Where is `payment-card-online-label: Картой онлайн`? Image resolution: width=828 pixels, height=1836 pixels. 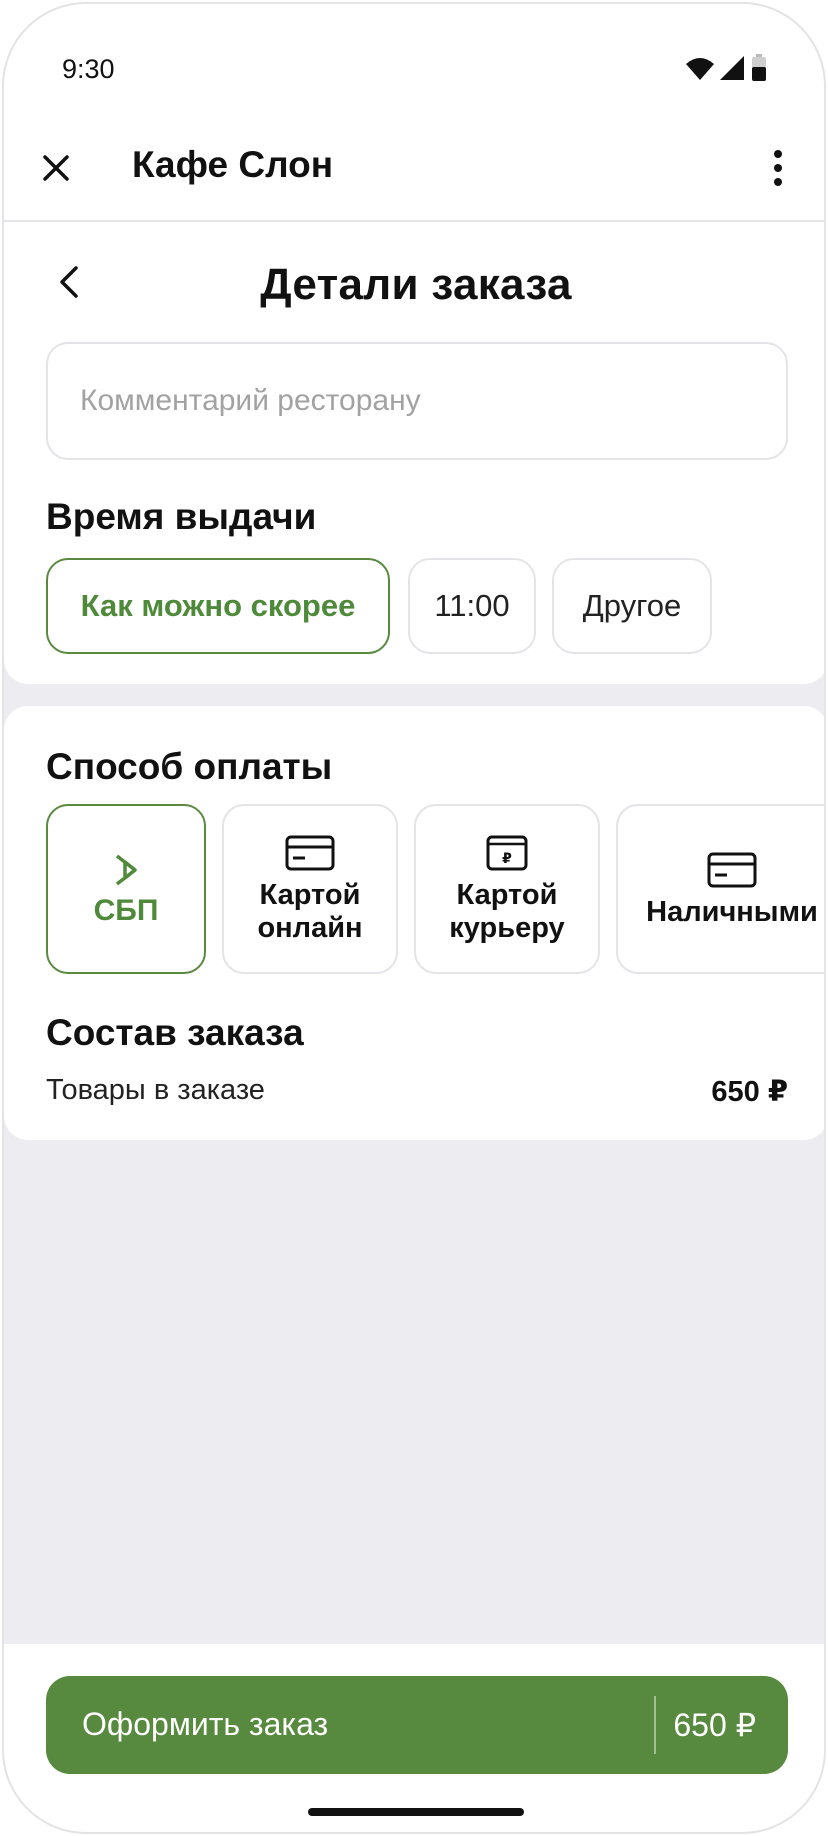 payment-card-online-label: Картой онлайн is located at coordinates (310, 911).